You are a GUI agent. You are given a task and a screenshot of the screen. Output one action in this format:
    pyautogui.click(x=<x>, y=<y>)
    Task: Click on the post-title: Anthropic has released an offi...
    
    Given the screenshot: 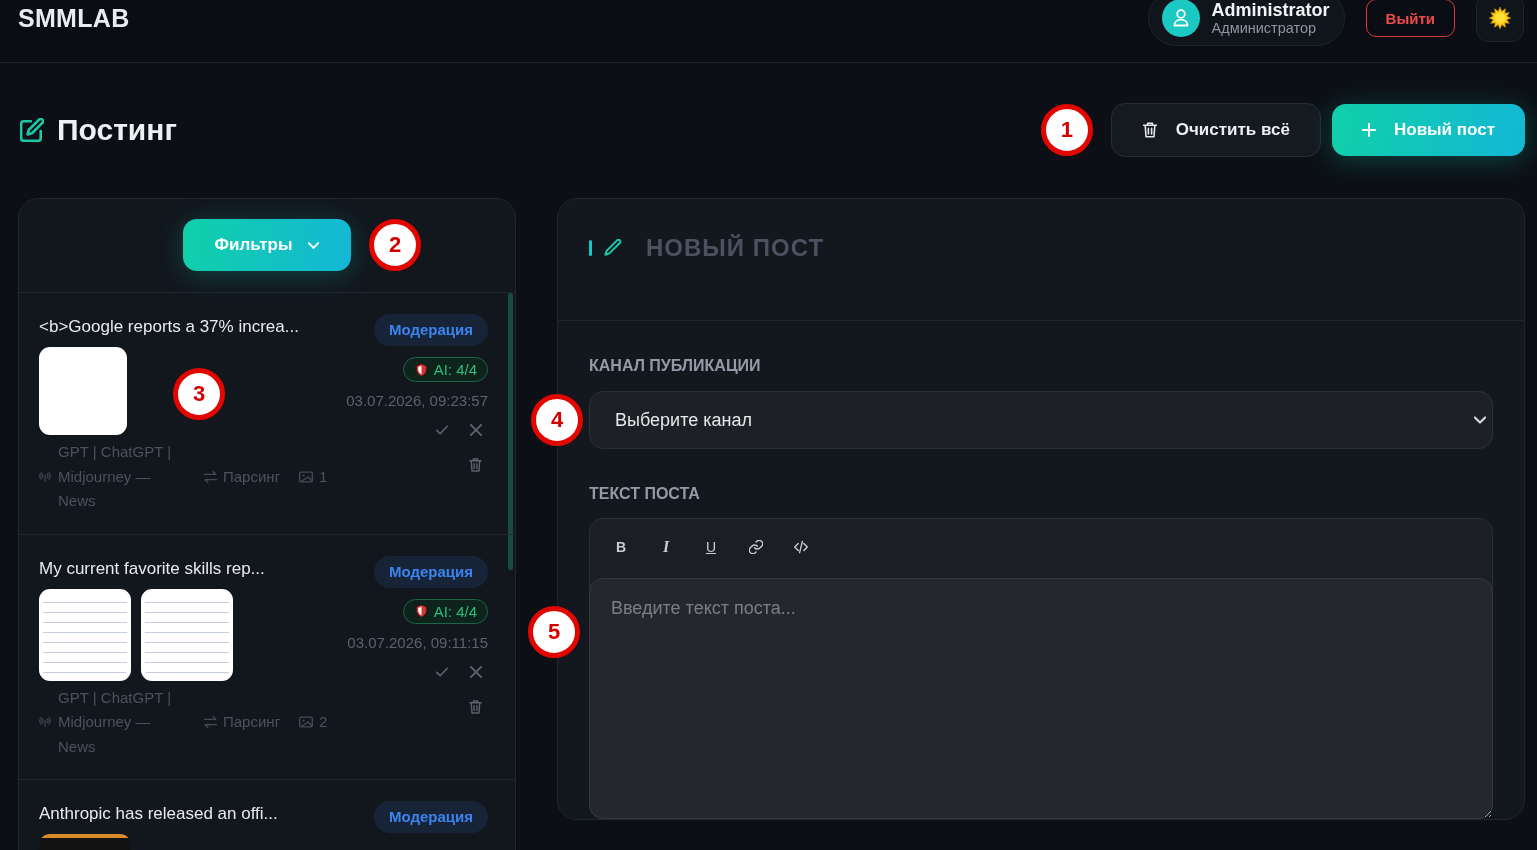 What is the action you would take?
    pyautogui.click(x=200, y=814)
    